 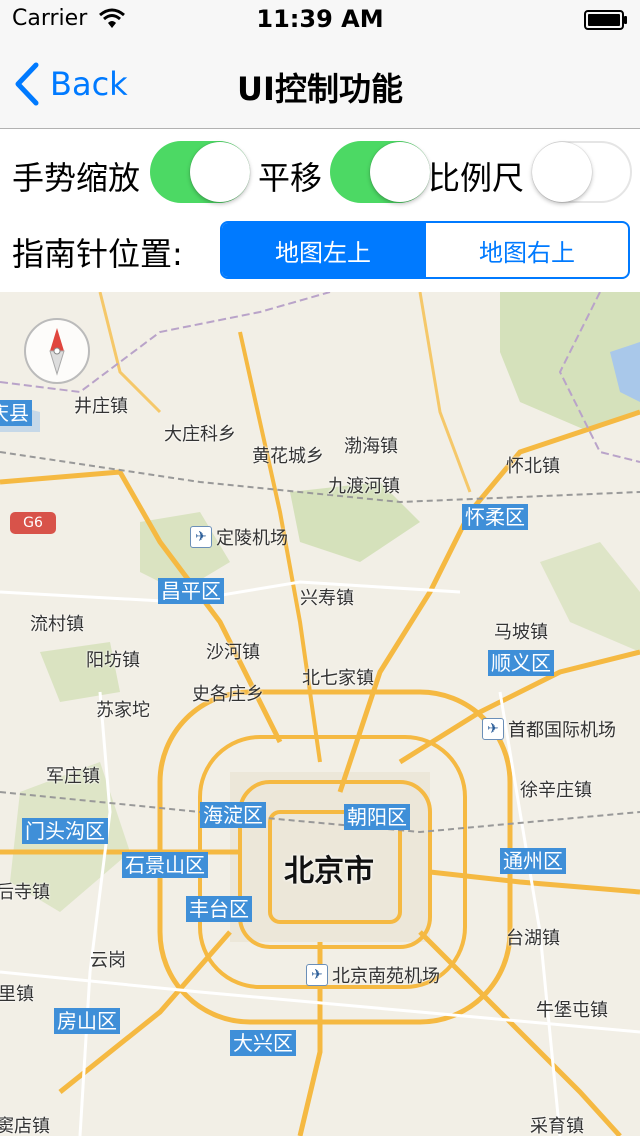 I want to click on place-label: 九渡河镇, so click(x=364, y=486).